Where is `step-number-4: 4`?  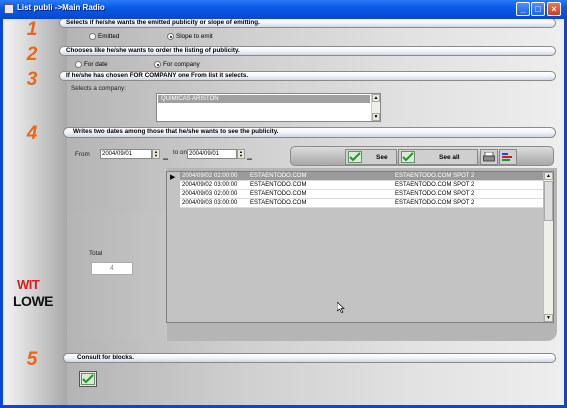 step-number-4: 4 is located at coordinates (32, 133).